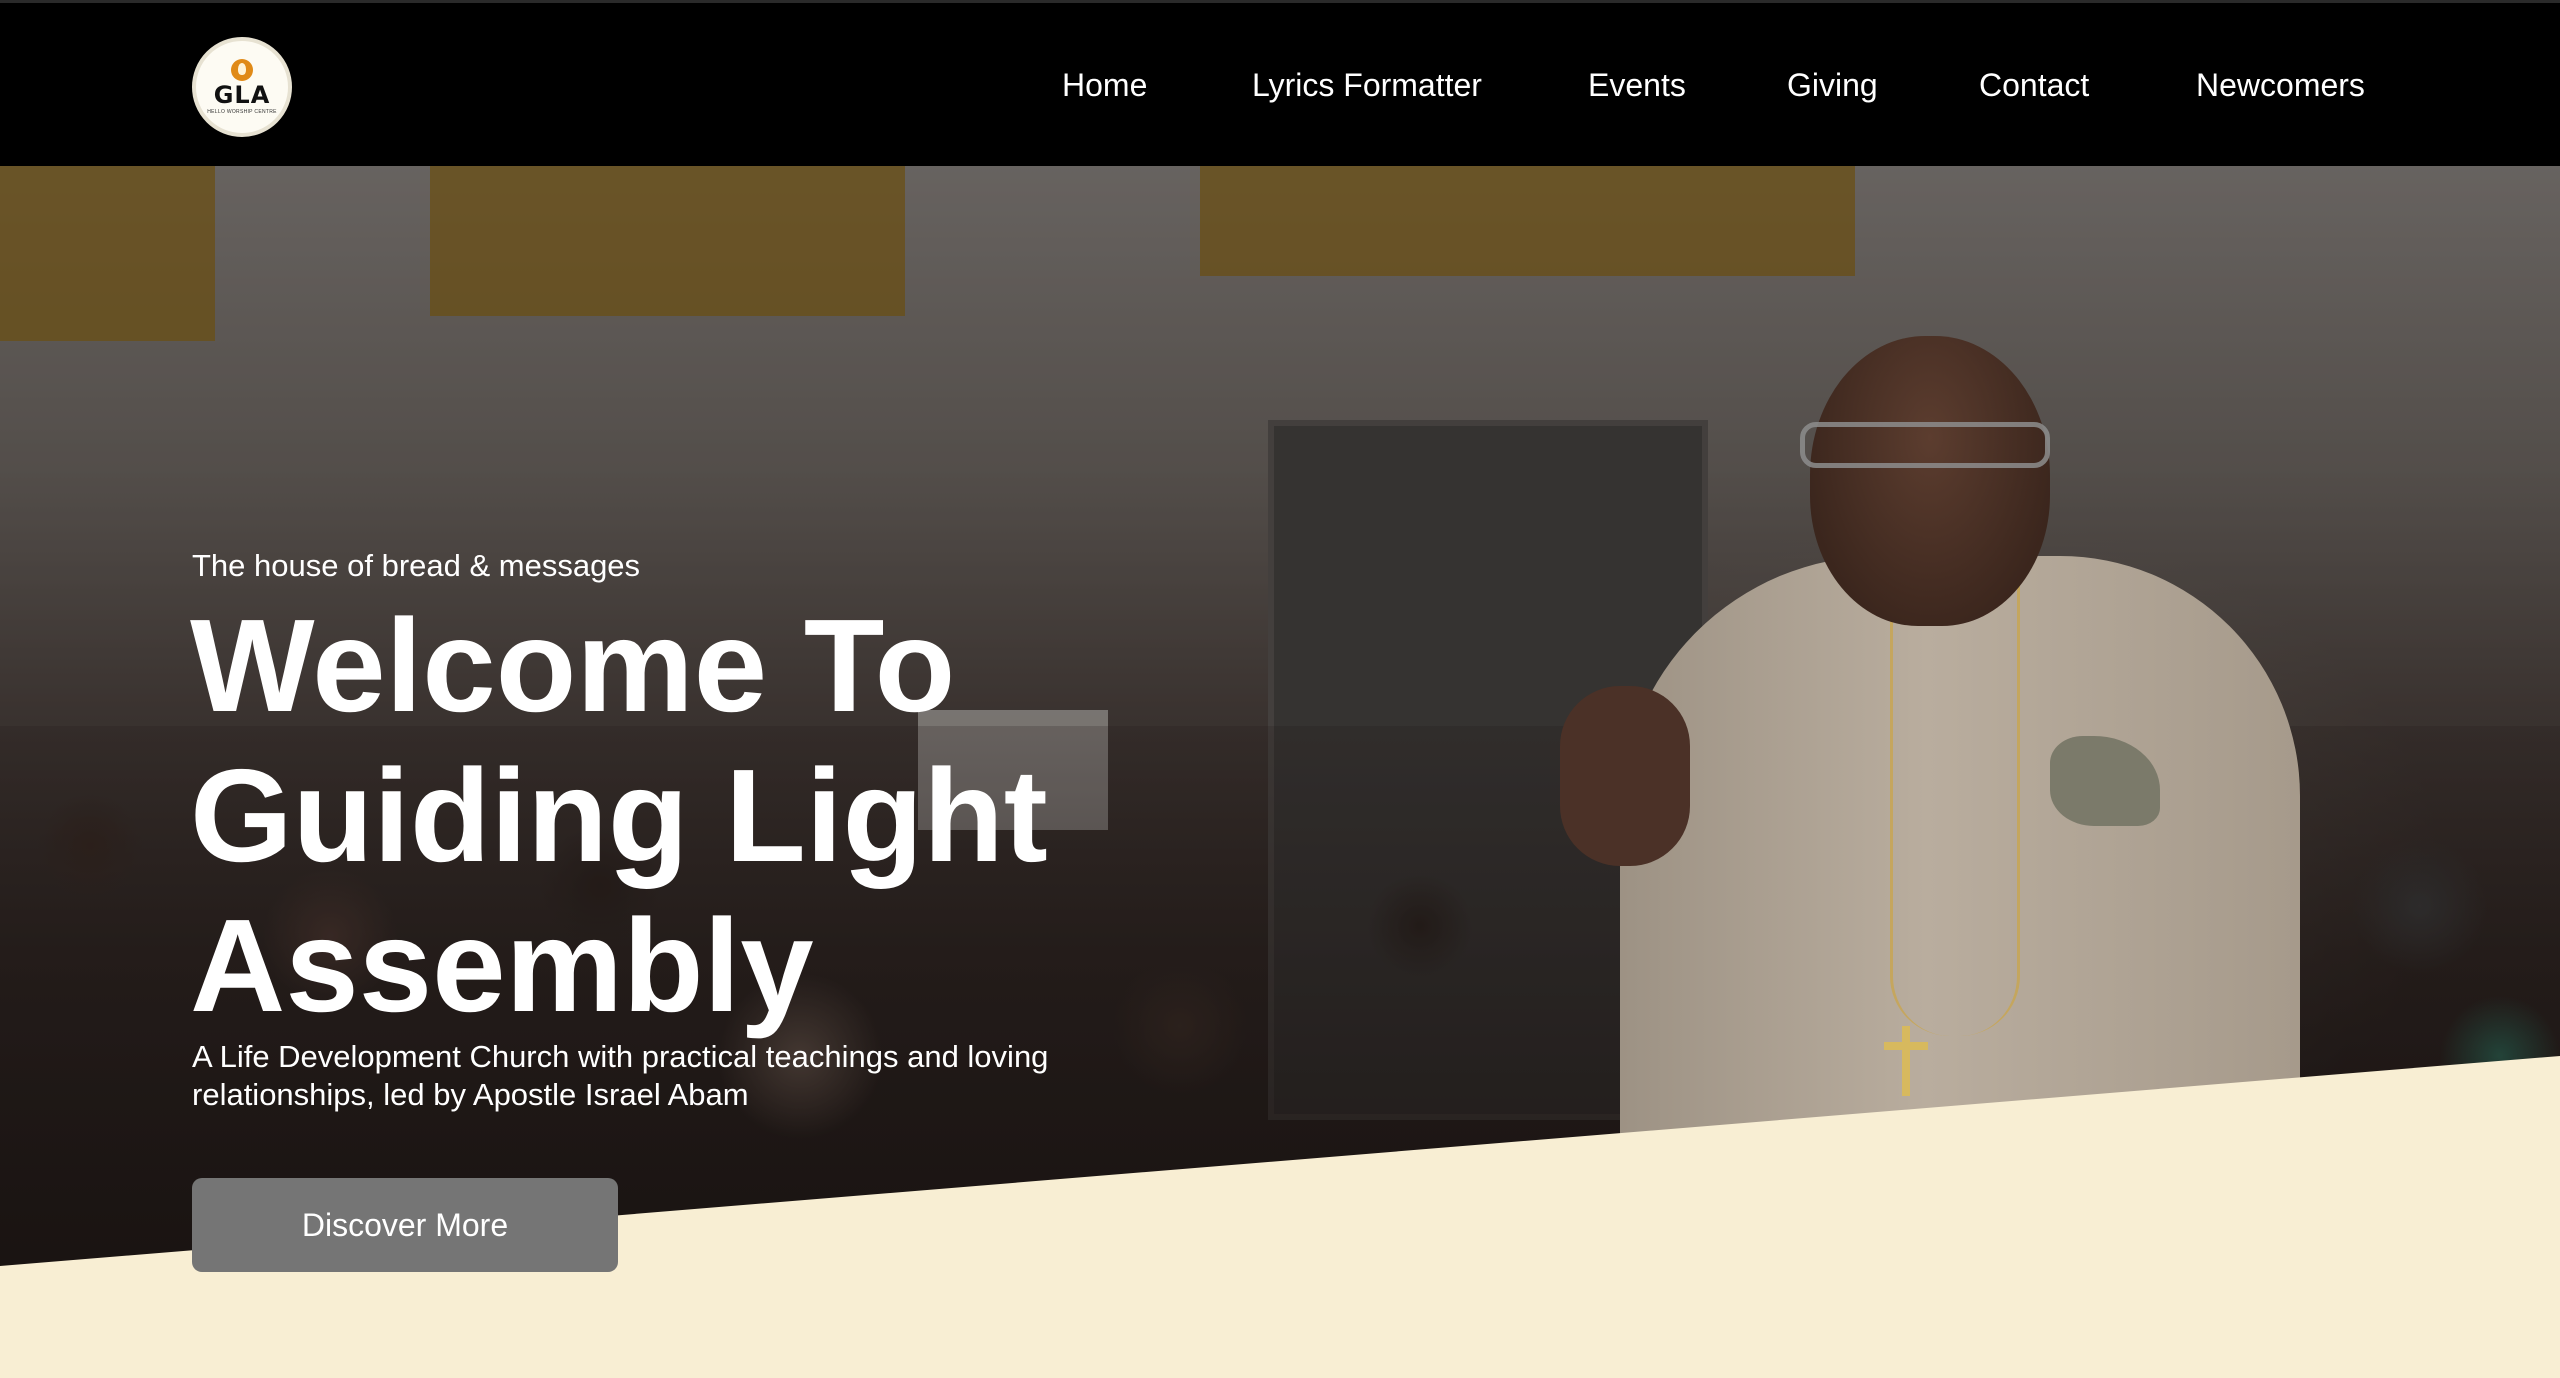 The image size is (2560, 1378). What do you see at coordinates (2280, 85) in the screenshot?
I see `nav-newcomers: Newcomers` at bounding box center [2280, 85].